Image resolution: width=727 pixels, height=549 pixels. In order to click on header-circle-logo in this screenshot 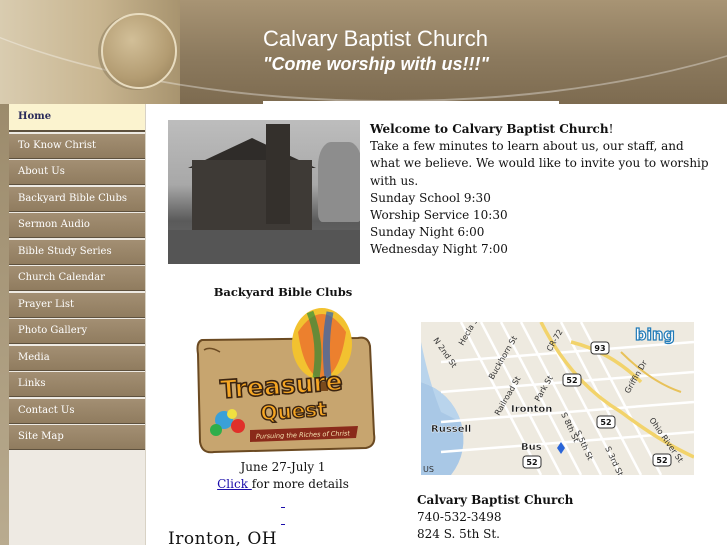, I will do `click(139, 51)`.